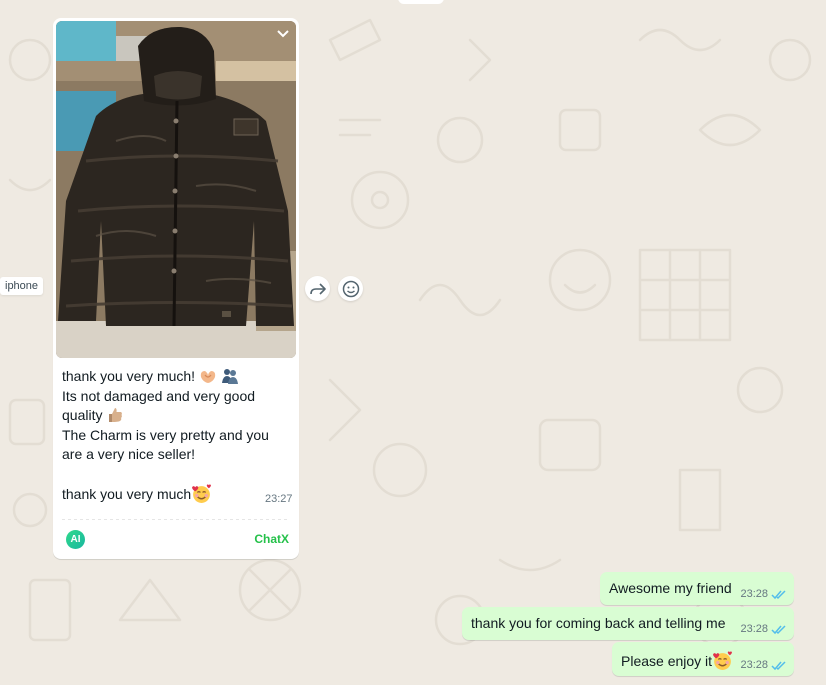 The image size is (826, 685). Describe the element at coordinates (129, 454) in the screenshot. I see `message-line: are a very nice seller!` at that location.